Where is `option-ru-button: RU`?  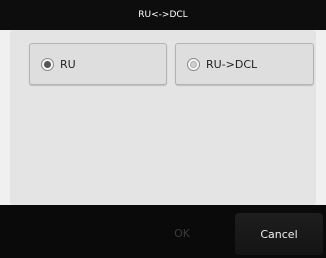 option-ru-button: RU is located at coordinates (98, 64).